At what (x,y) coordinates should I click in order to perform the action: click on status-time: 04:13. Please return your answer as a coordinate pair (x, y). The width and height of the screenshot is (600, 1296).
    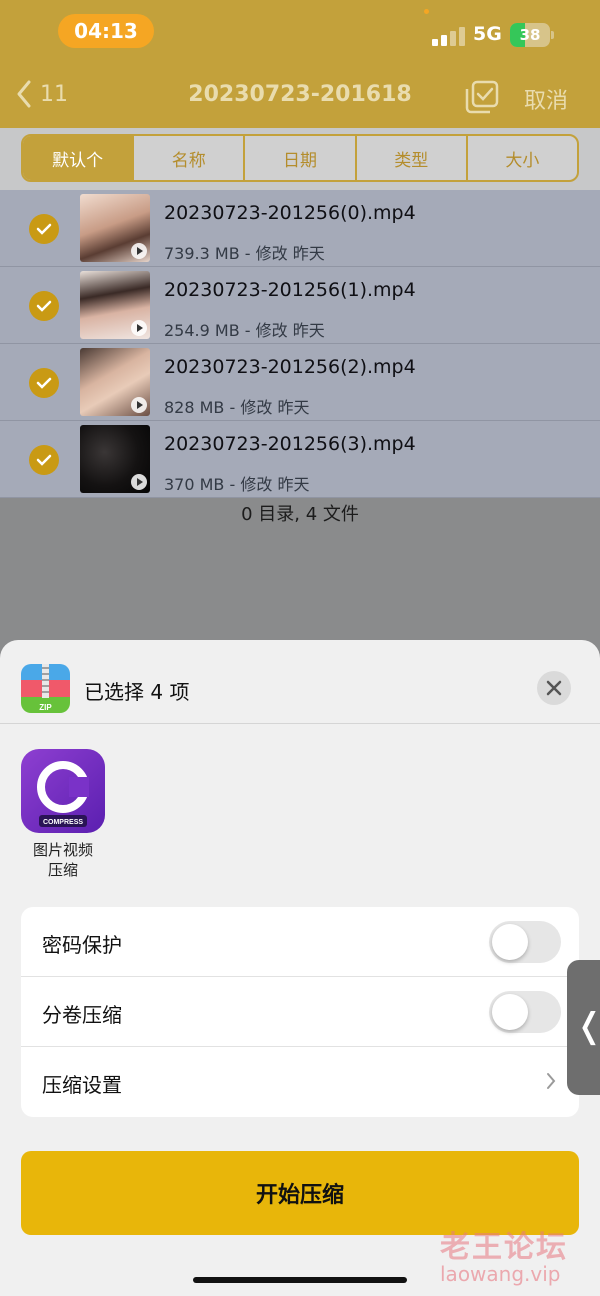
    Looking at the image, I should click on (106, 31).